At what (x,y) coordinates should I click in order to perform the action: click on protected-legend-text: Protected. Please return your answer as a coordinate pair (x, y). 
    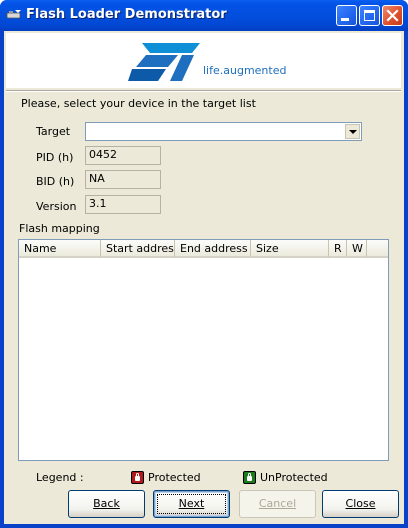
    Looking at the image, I should click on (174, 477).